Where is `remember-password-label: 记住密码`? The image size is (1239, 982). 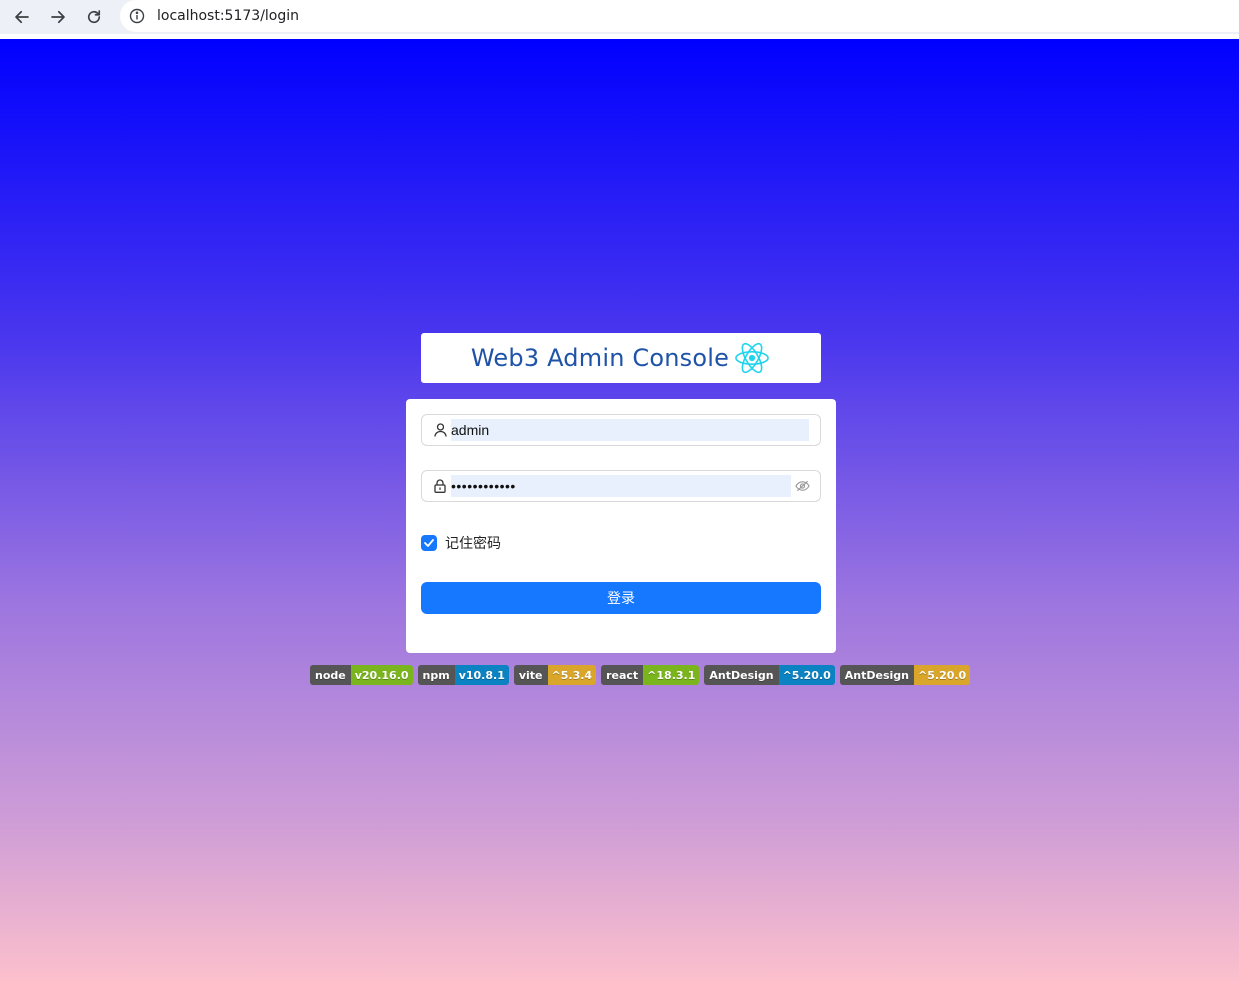
remember-password-label: 记住密码 is located at coordinates (473, 543).